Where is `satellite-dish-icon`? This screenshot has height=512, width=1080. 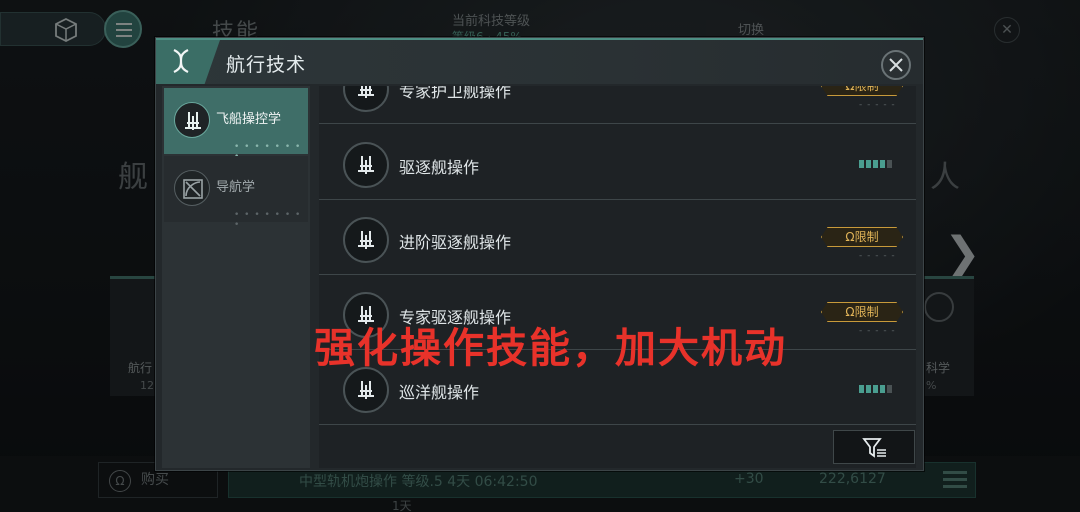 satellite-dish-icon is located at coordinates (192, 188).